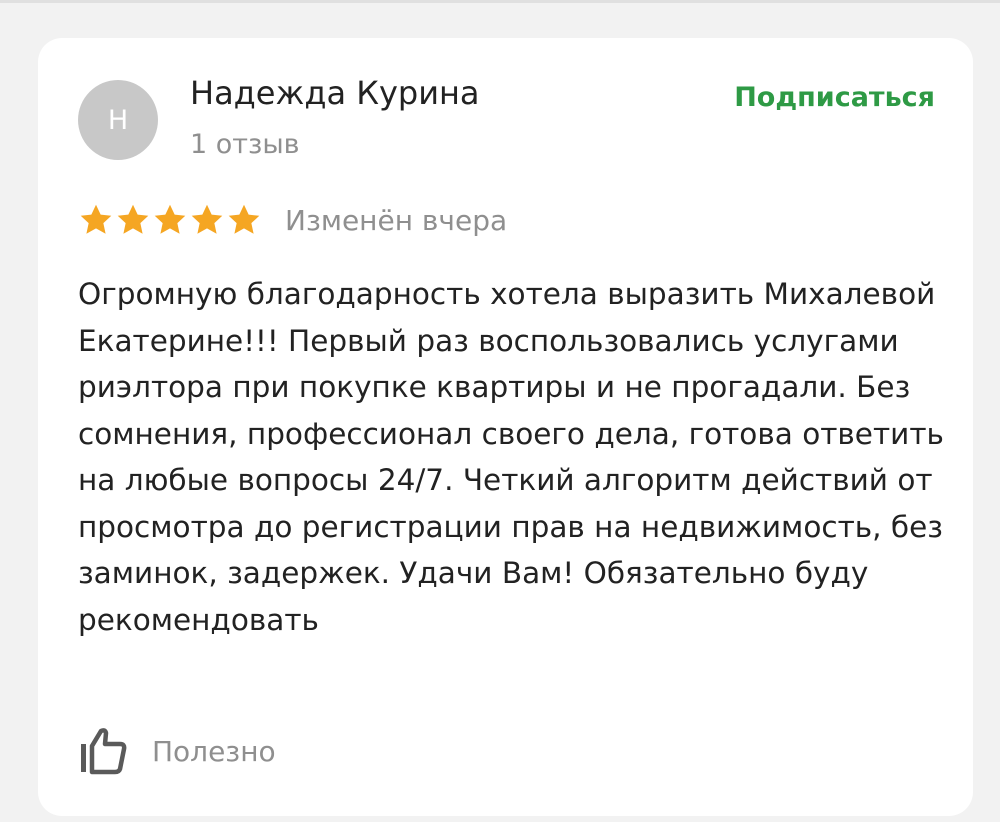 This screenshot has width=1000, height=822. Describe the element at coordinates (214, 751) in the screenshot. I see `helpful-label: Полезно` at that location.